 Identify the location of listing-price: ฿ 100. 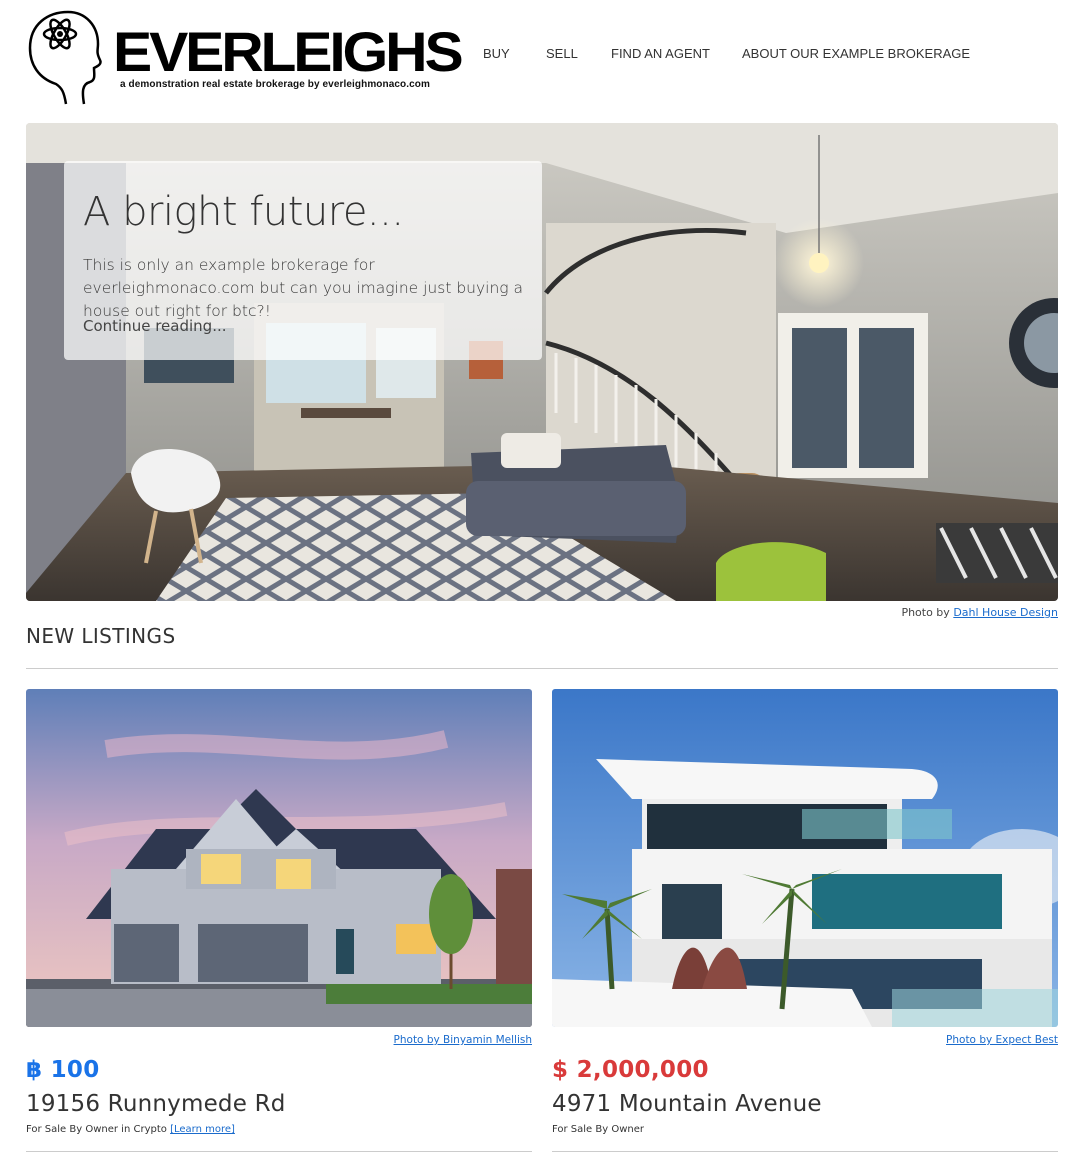
(63, 1070).